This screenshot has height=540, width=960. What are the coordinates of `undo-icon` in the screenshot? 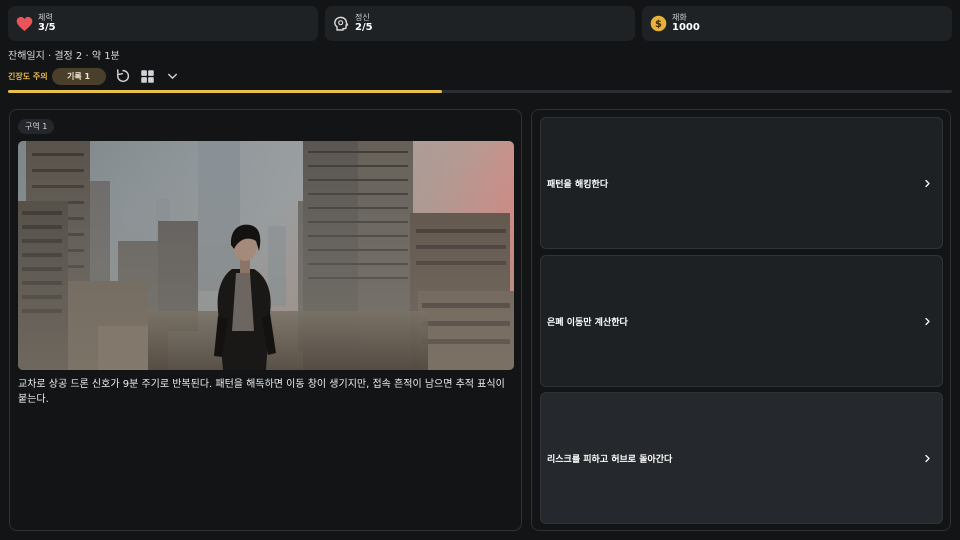 It's located at (122, 76).